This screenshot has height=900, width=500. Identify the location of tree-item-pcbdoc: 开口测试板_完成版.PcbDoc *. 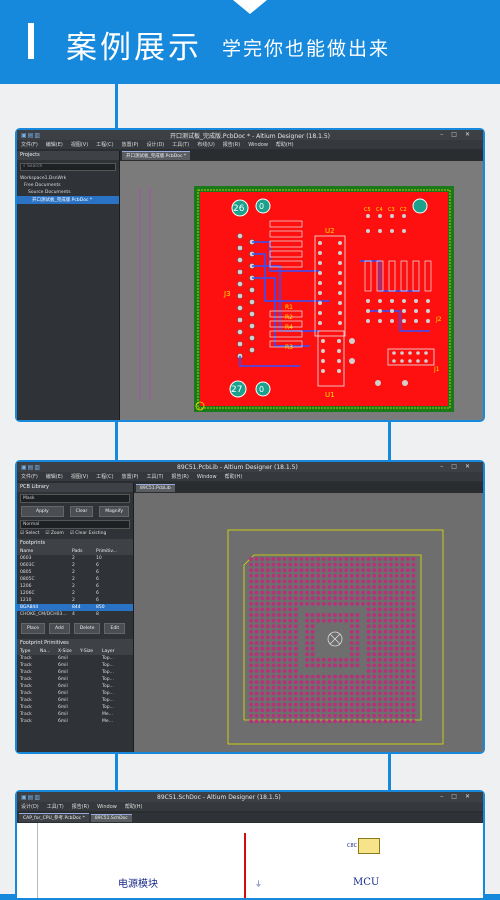
(68, 200).